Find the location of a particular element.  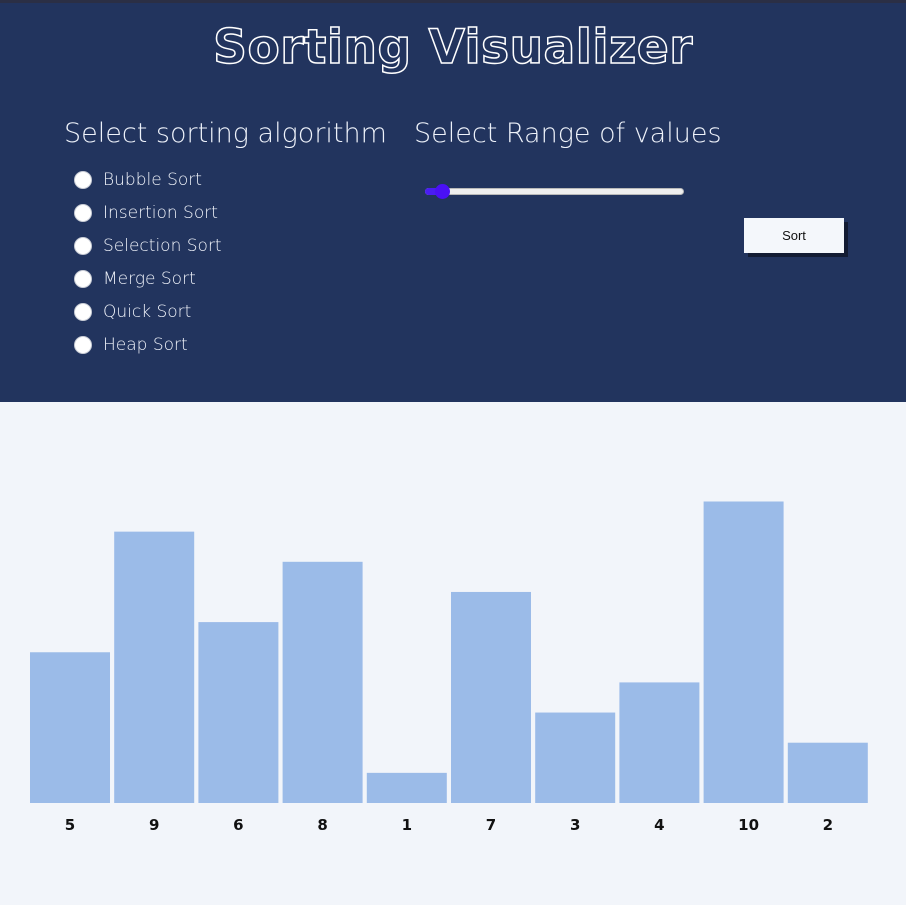

bar-label-8: 8 is located at coordinates (322, 825).